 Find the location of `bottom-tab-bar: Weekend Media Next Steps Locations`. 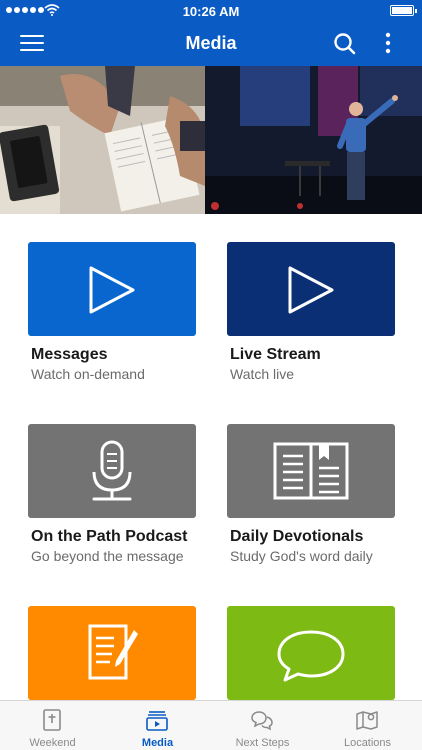

bottom-tab-bar: Weekend Media Next Steps Locations is located at coordinates (211, 725).